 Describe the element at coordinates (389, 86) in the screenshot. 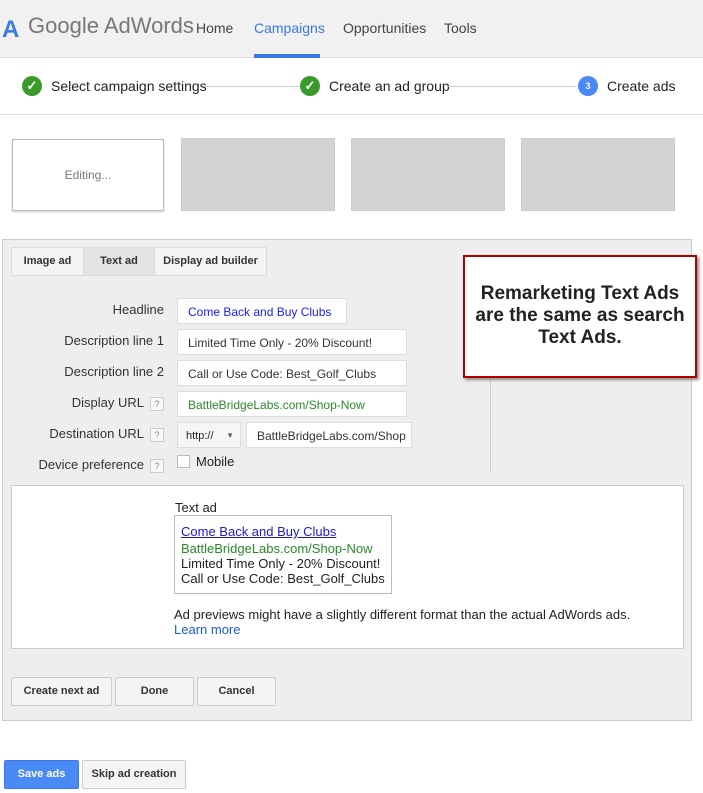

I see `step-2: Create an ad group` at that location.